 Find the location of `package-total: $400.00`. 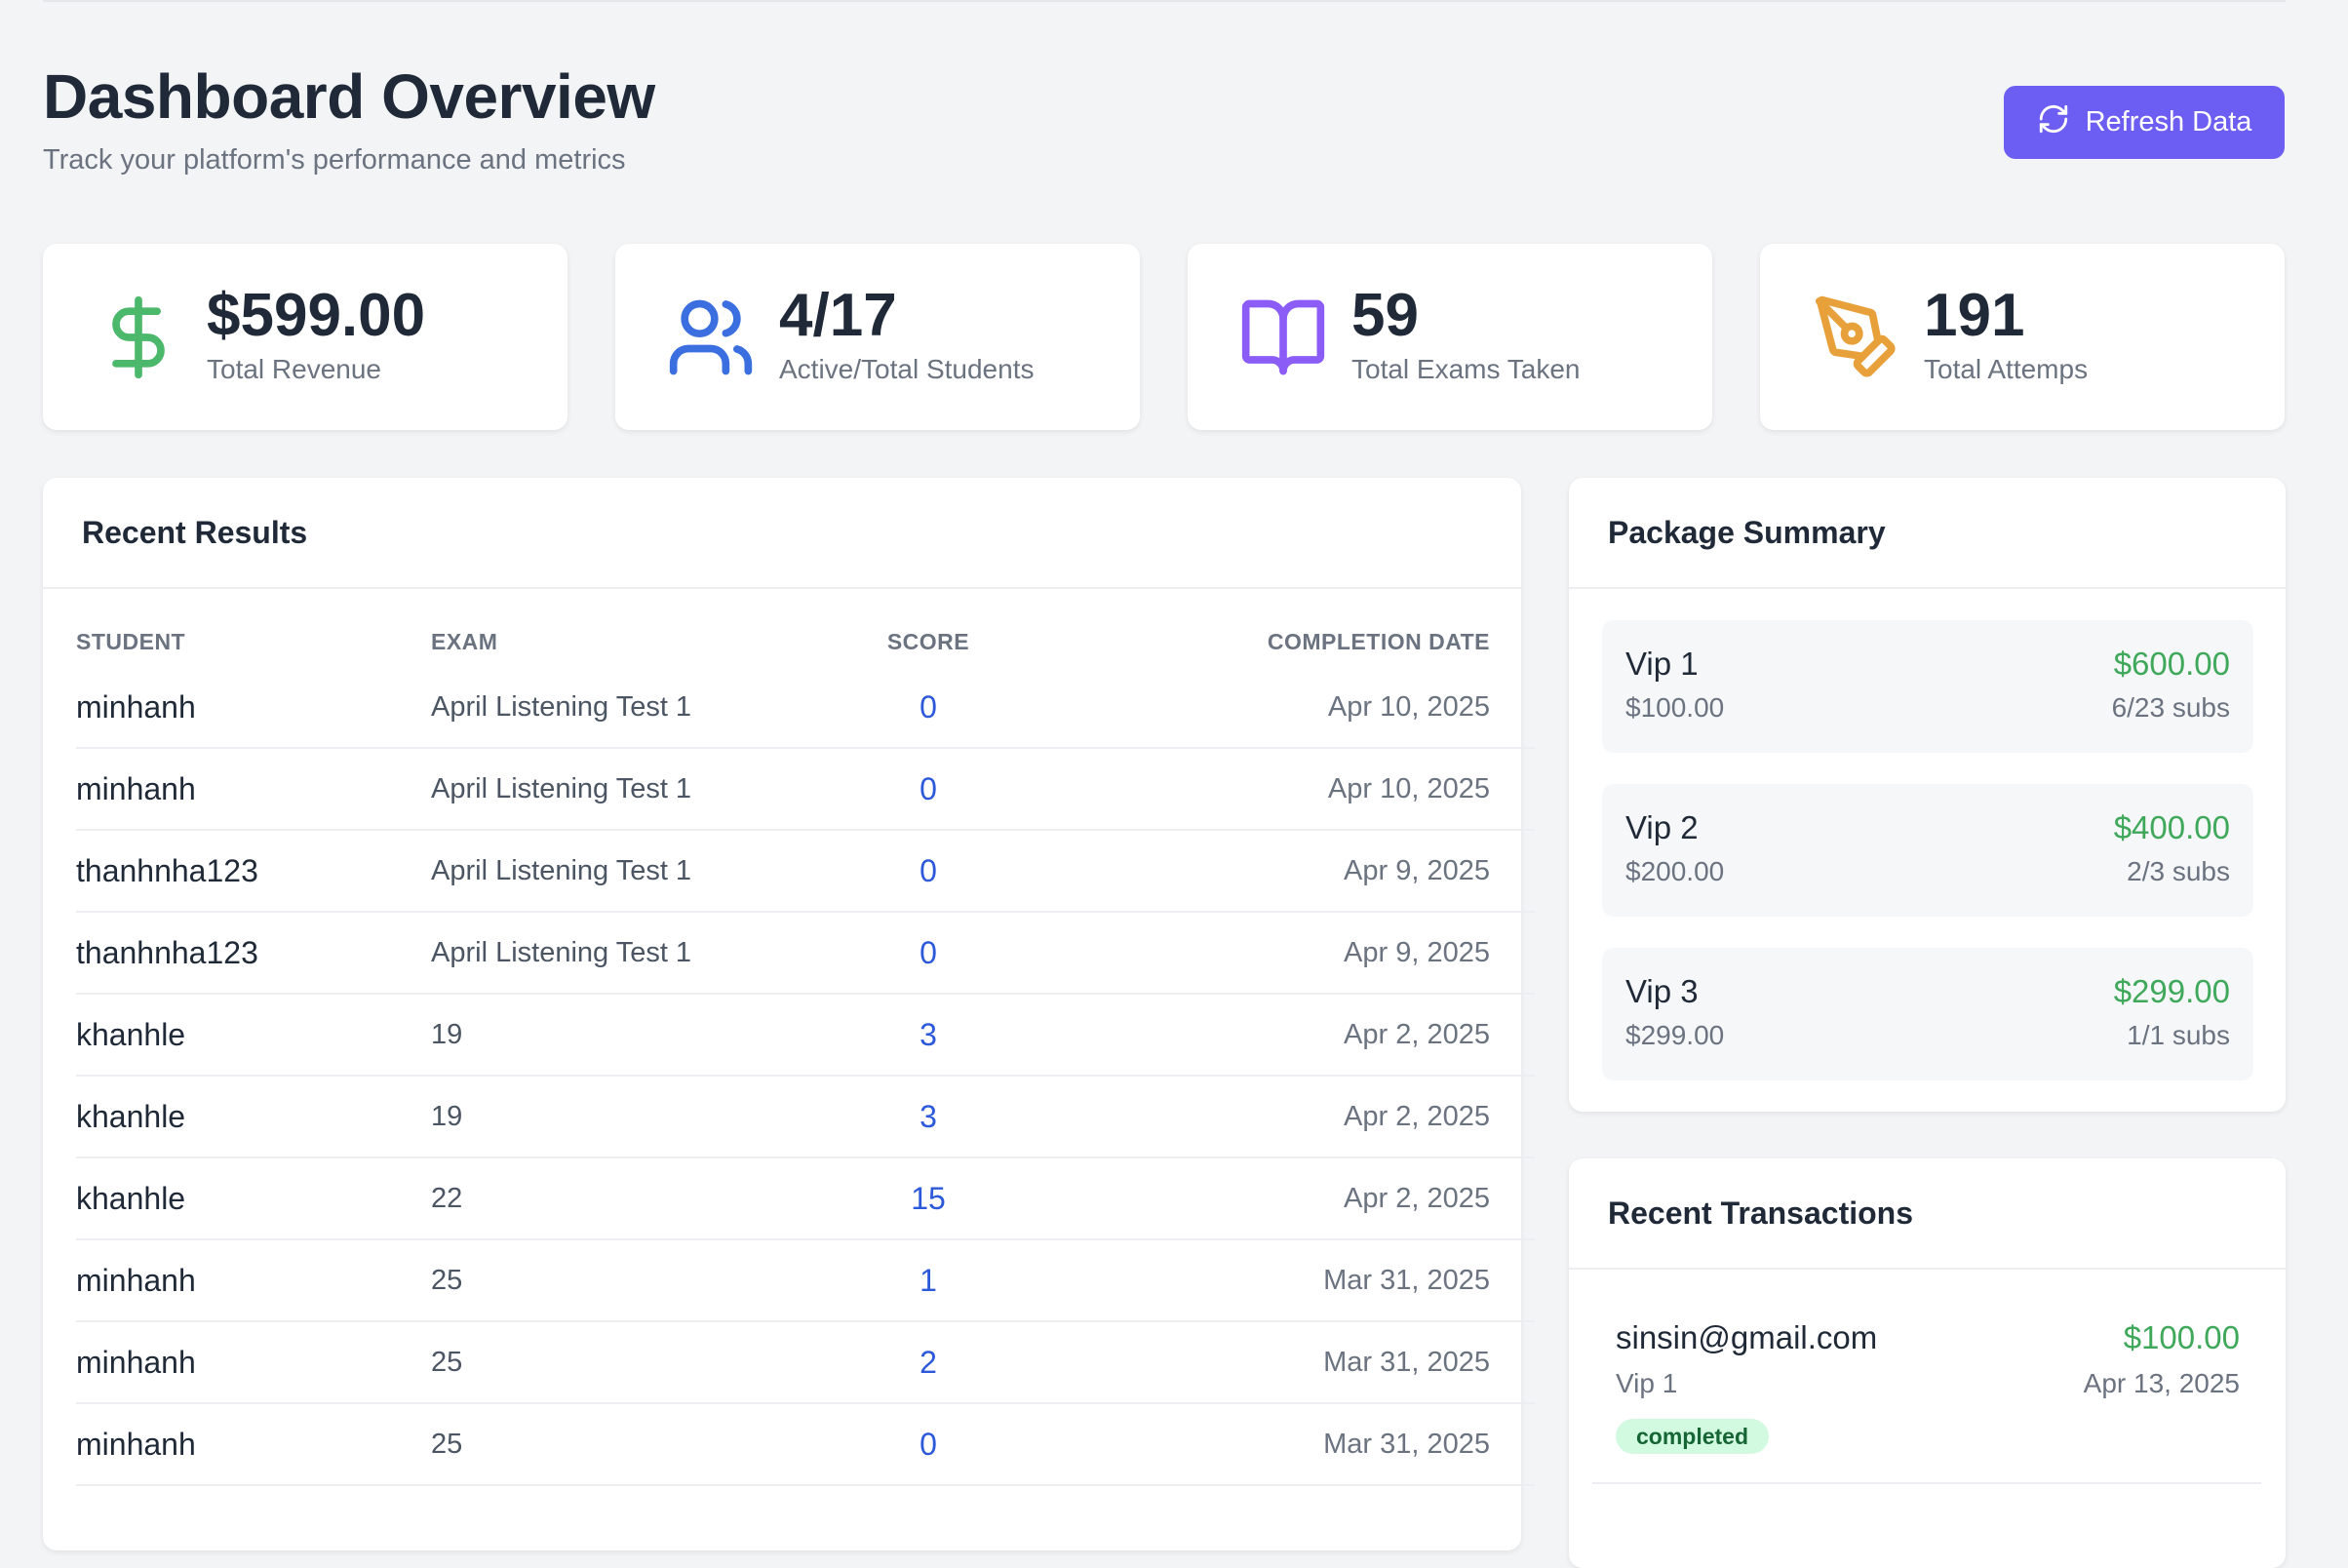

package-total: $400.00 is located at coordinates (2171, 827).